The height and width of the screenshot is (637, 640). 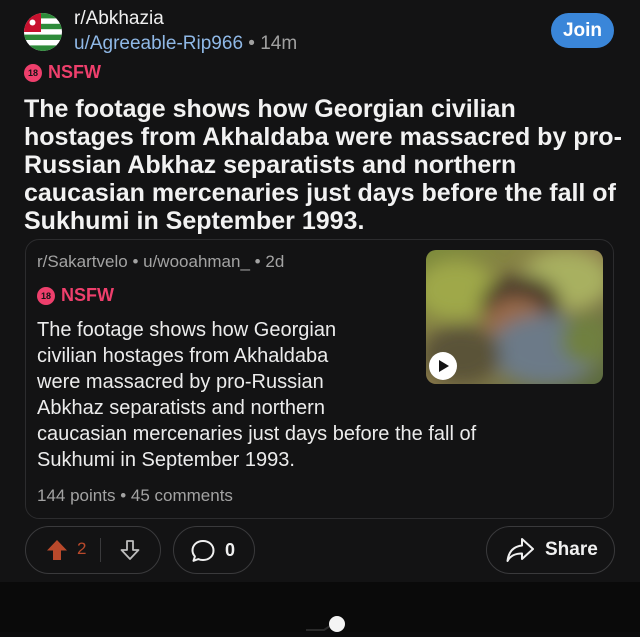 What do you see at coordinates (279, 43) in the screenshot?
I see `post-time: 14m` at bounding box center [279, 43].